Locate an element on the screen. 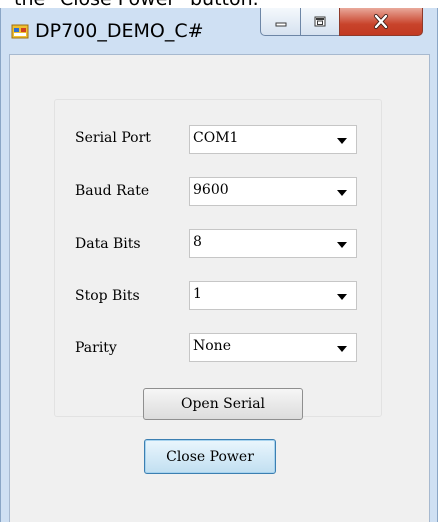 The image size is (438, 522). serial-port-label: Serial Port is located at coordinates (113, 138).